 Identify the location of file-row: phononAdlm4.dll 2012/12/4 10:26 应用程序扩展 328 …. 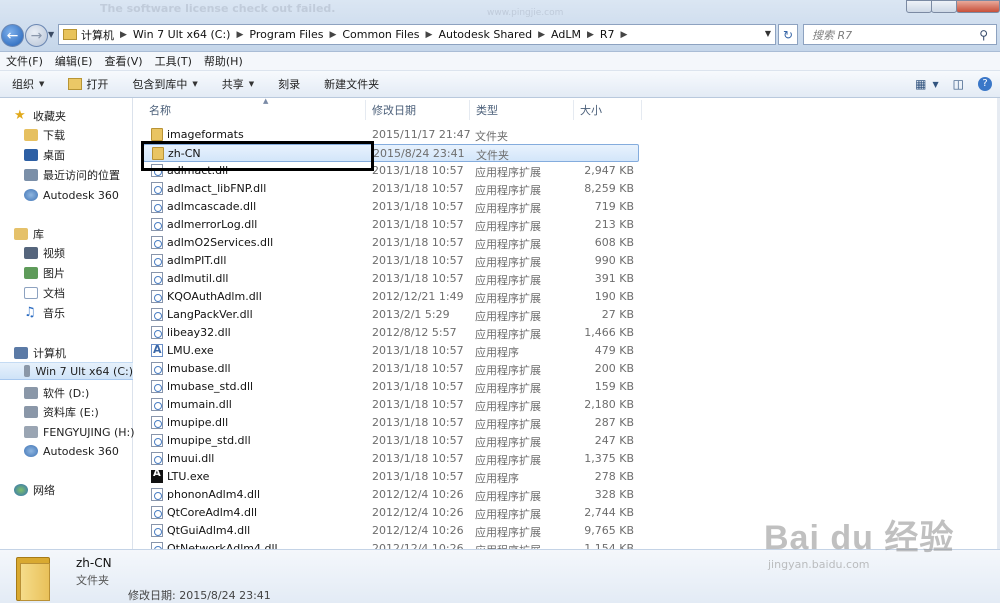
(391, 495).